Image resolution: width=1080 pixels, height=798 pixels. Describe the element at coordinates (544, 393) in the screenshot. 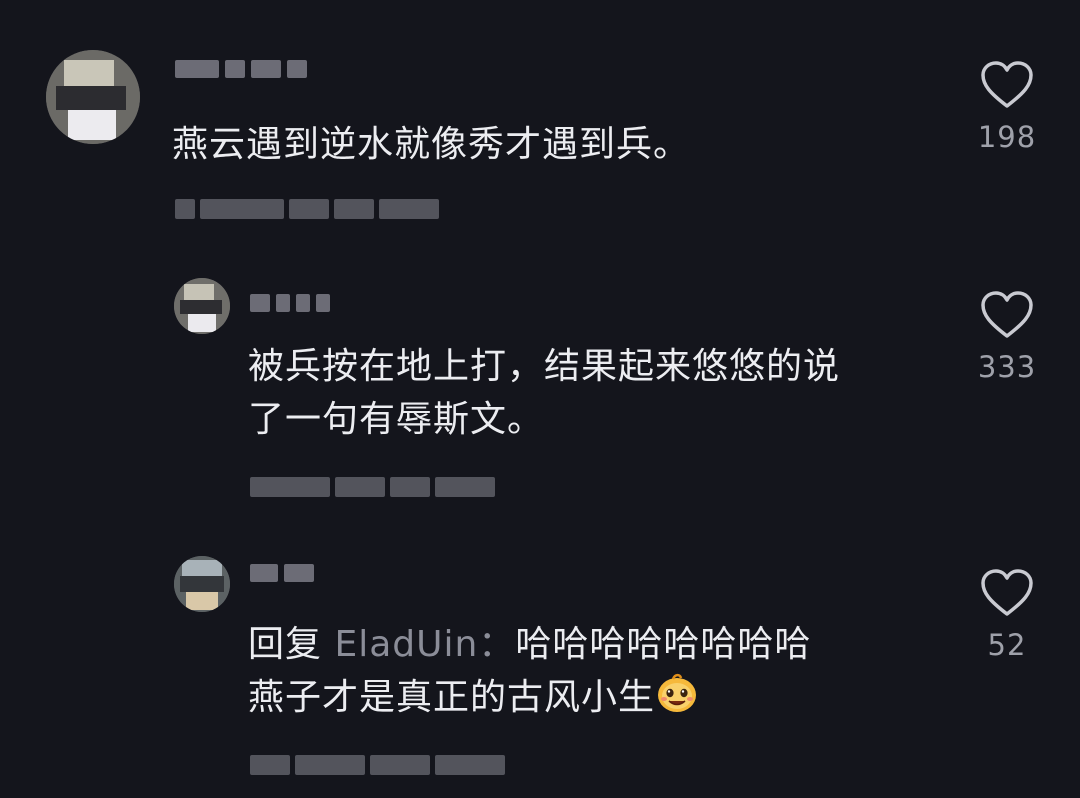

I see `comment-text: 被兵按在地上打，结果起来悠悠的说 了一句有辱斯文。` at that location.